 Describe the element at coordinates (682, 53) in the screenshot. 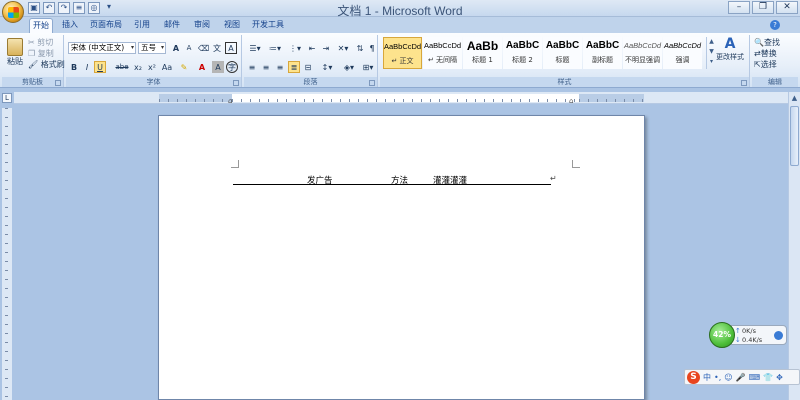

I see `style-emphasis: AaBbCcDd 强调` at that location.